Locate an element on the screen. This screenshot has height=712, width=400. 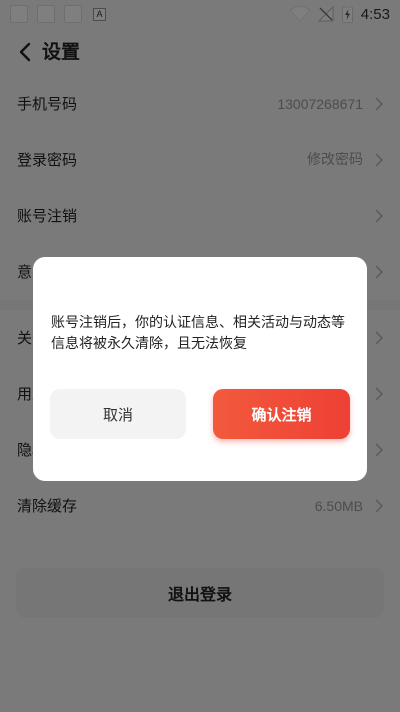
dialog-message: 账号注销后，你的认证信息、相关活动与动态等信息将被永久清除，且无法恢复 is located at coordinates (198, 333).